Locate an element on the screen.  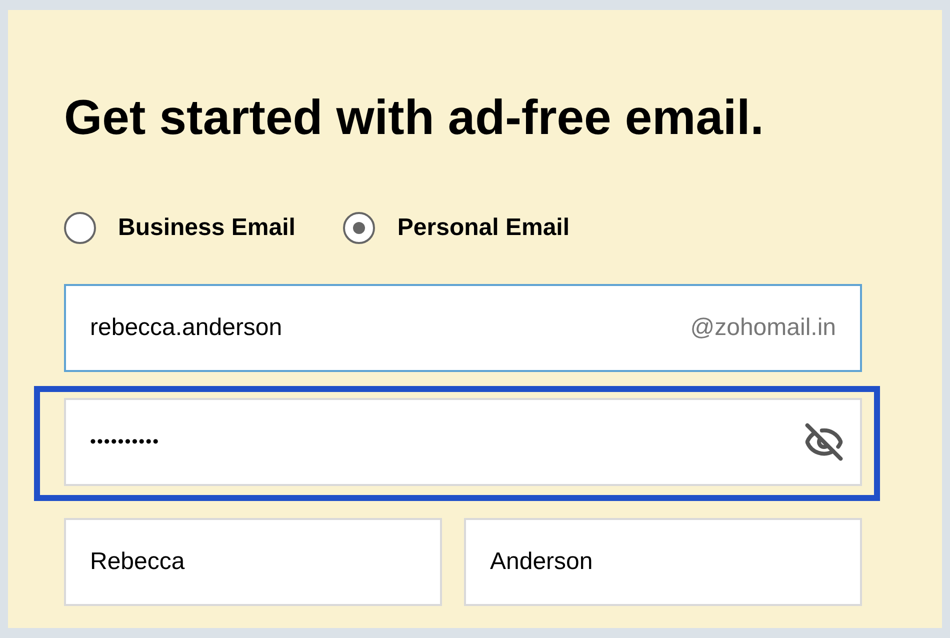
domain-suffix: @zohomail.in is located at coordinates (763, 328).